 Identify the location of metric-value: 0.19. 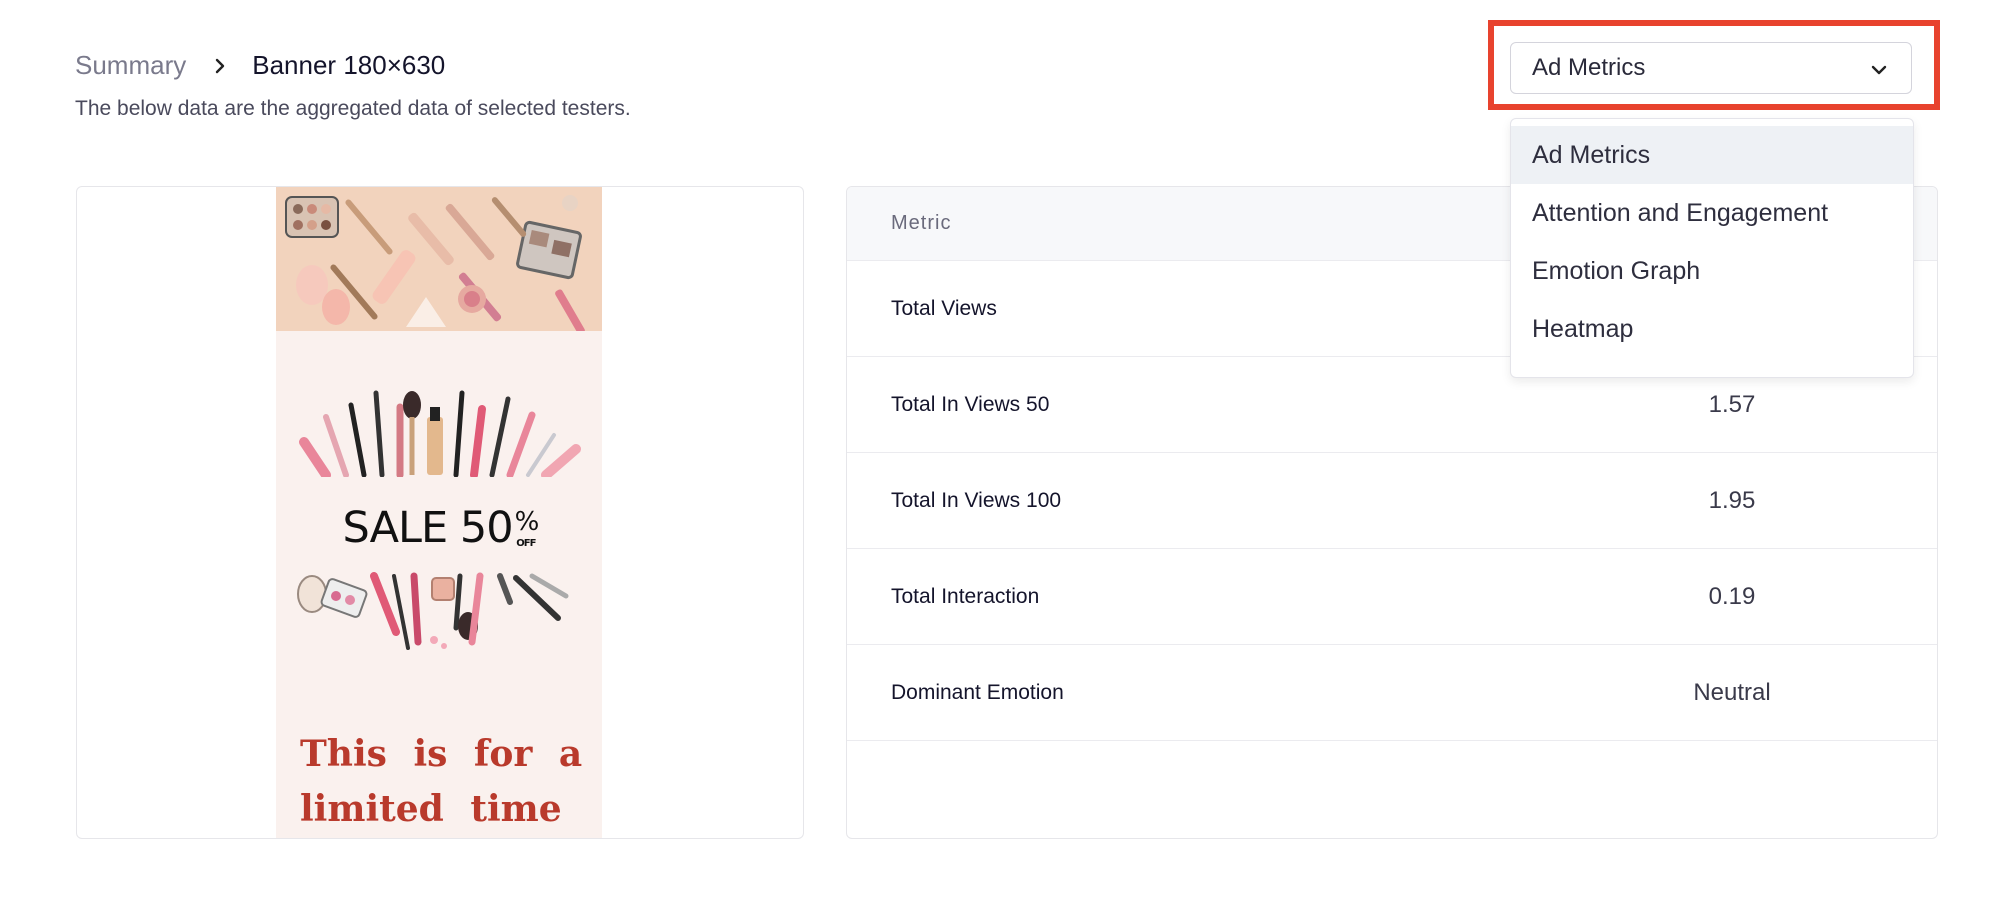
(1732, 596).